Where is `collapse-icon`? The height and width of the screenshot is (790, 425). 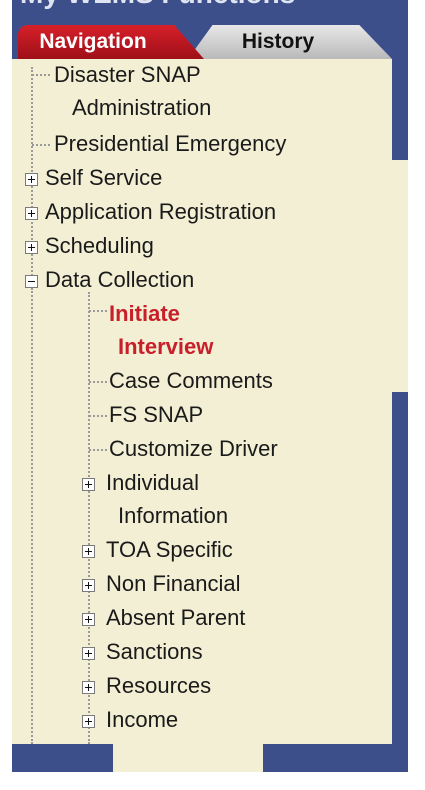 collapse-icon is located at coordinates (31, 281).